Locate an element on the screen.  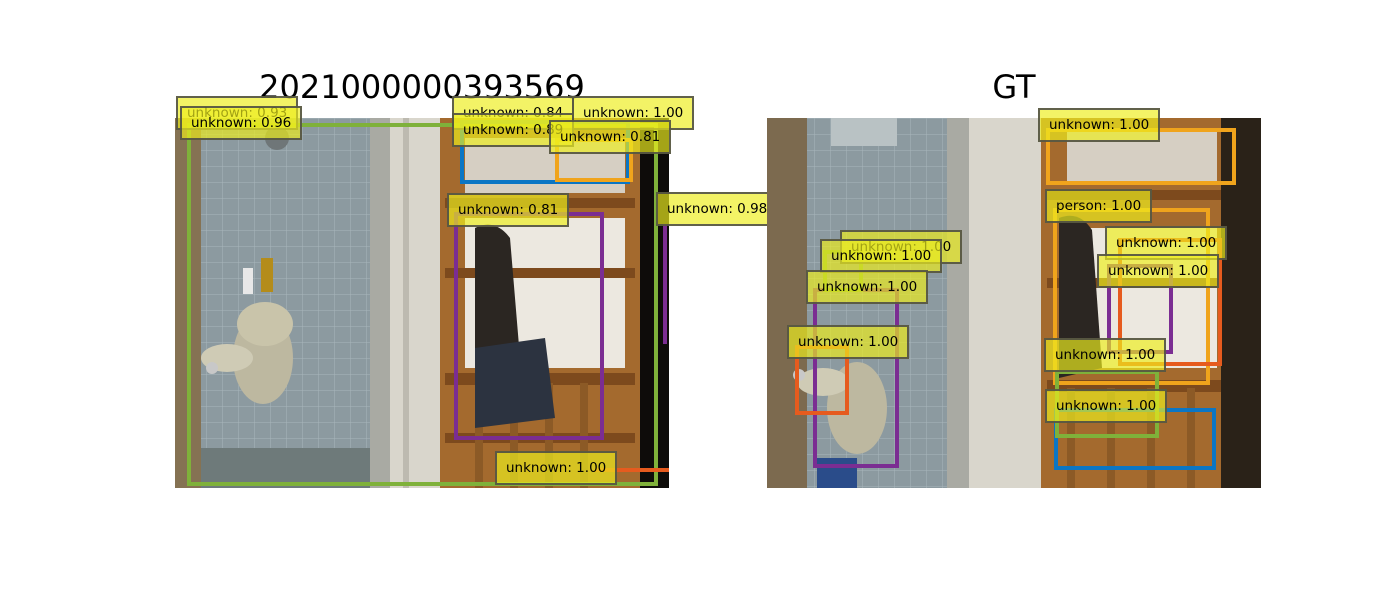
detection-label: person: 1.00 is located at coordinates (1099, 206).